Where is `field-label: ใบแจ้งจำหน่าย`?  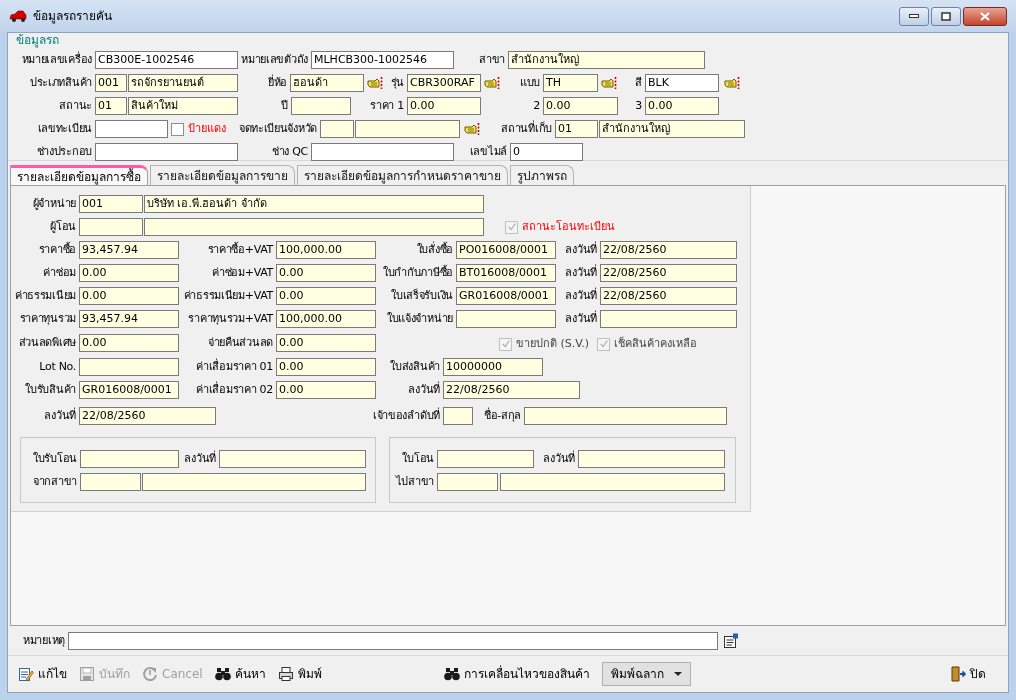
field-label: ใบแจ้งจำหน่าย is located at coordinates (420, 319).